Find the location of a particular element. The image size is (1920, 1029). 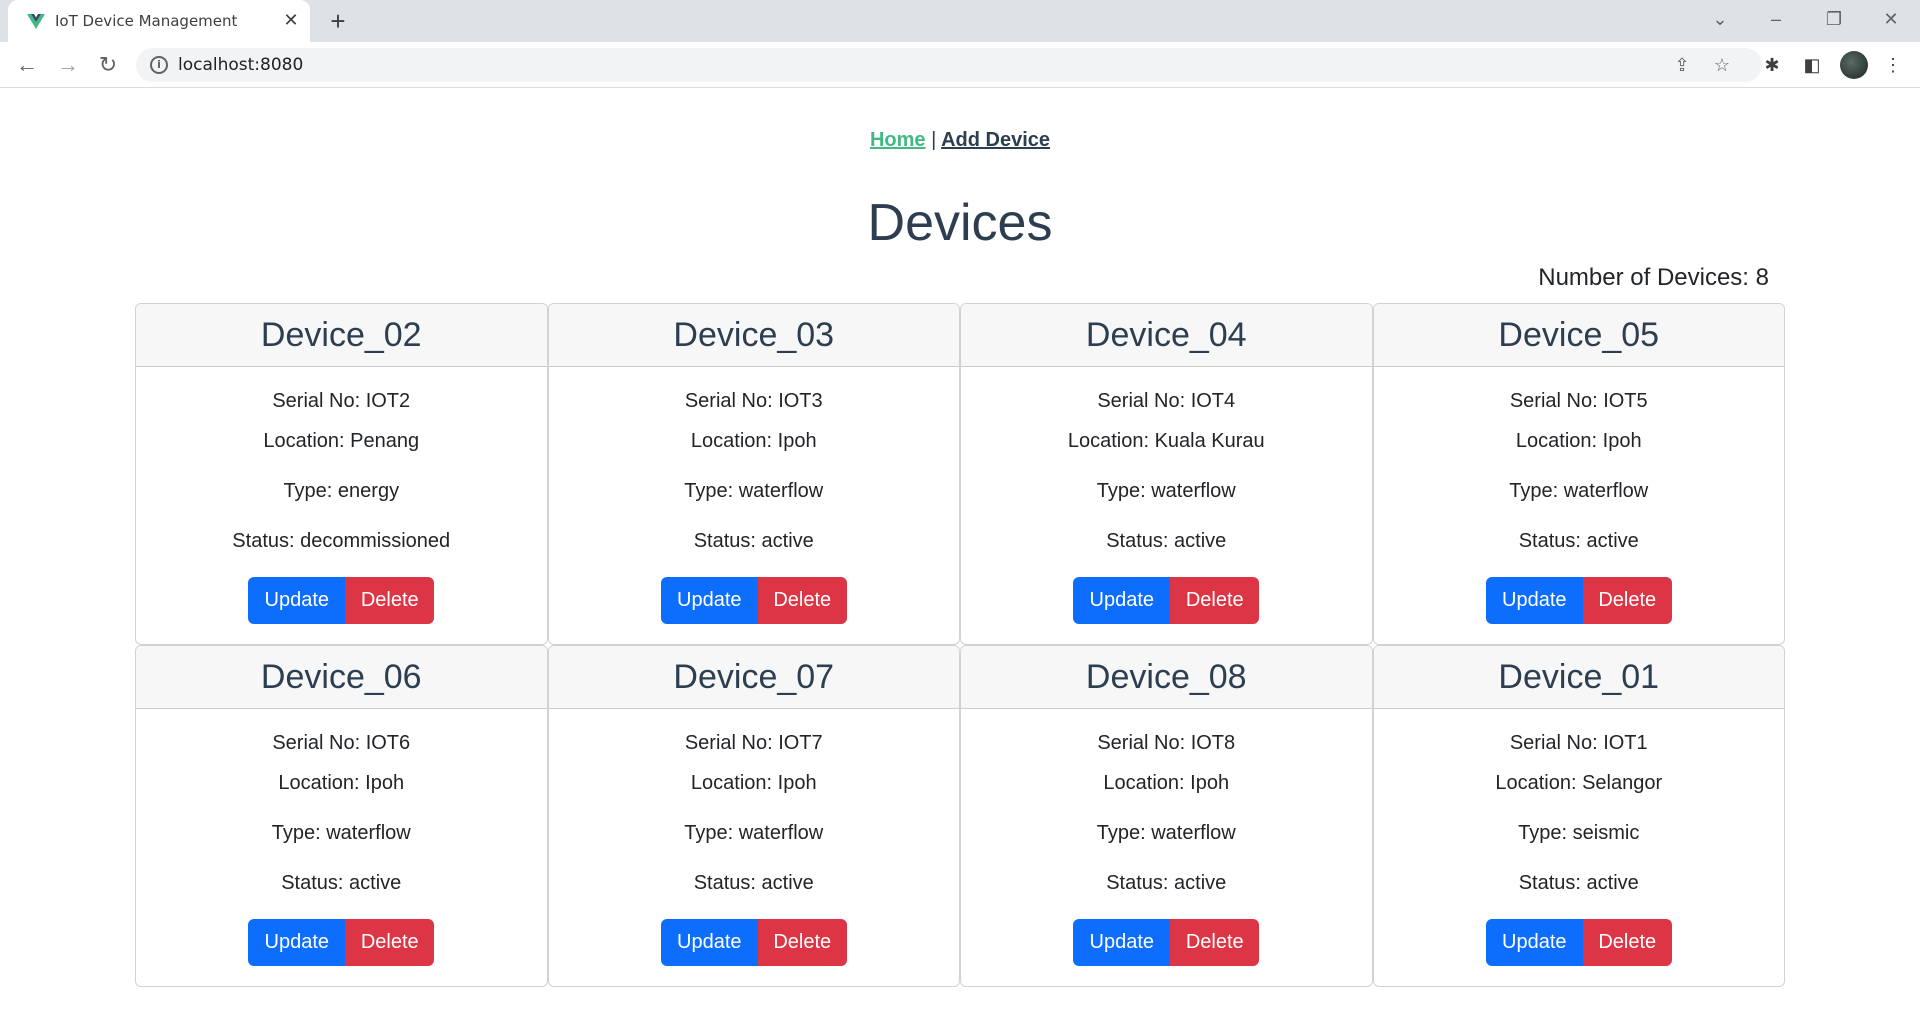

browser-toolbar: ← → ↻ i localhost:8080 ⇪ ☆ ✱ ◧ ⋮ is located at coordinates (960, 65).